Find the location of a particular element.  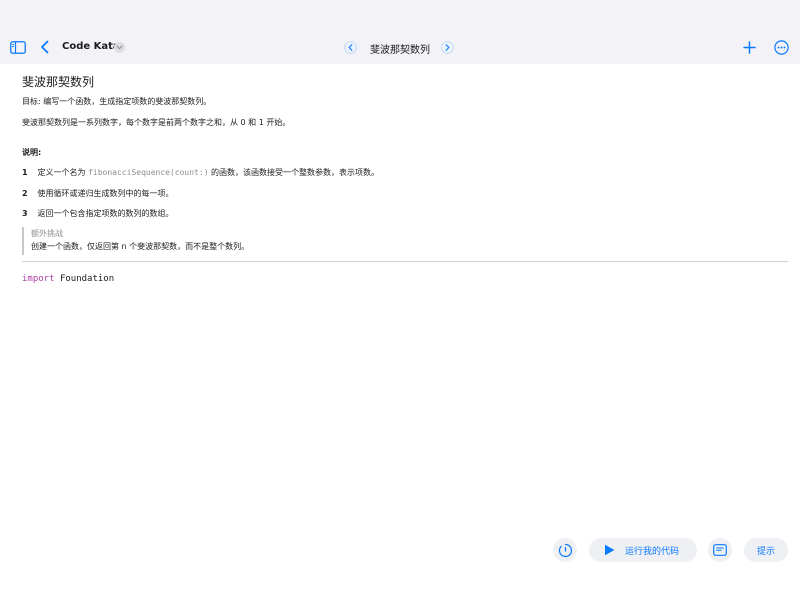

step-text: 使用循环或递归生成数列中的每一项。 is located at coordinates (105, 193).